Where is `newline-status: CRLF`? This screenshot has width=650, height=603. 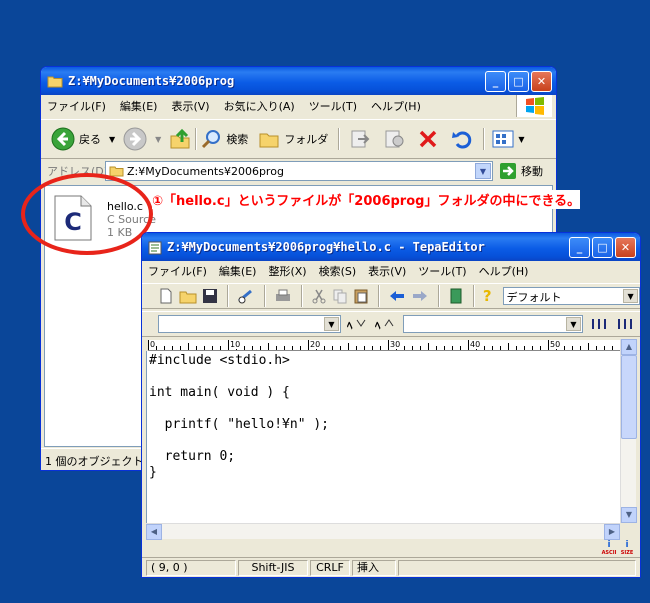
newline-status: CRLF is located at coordinates (330, 568).